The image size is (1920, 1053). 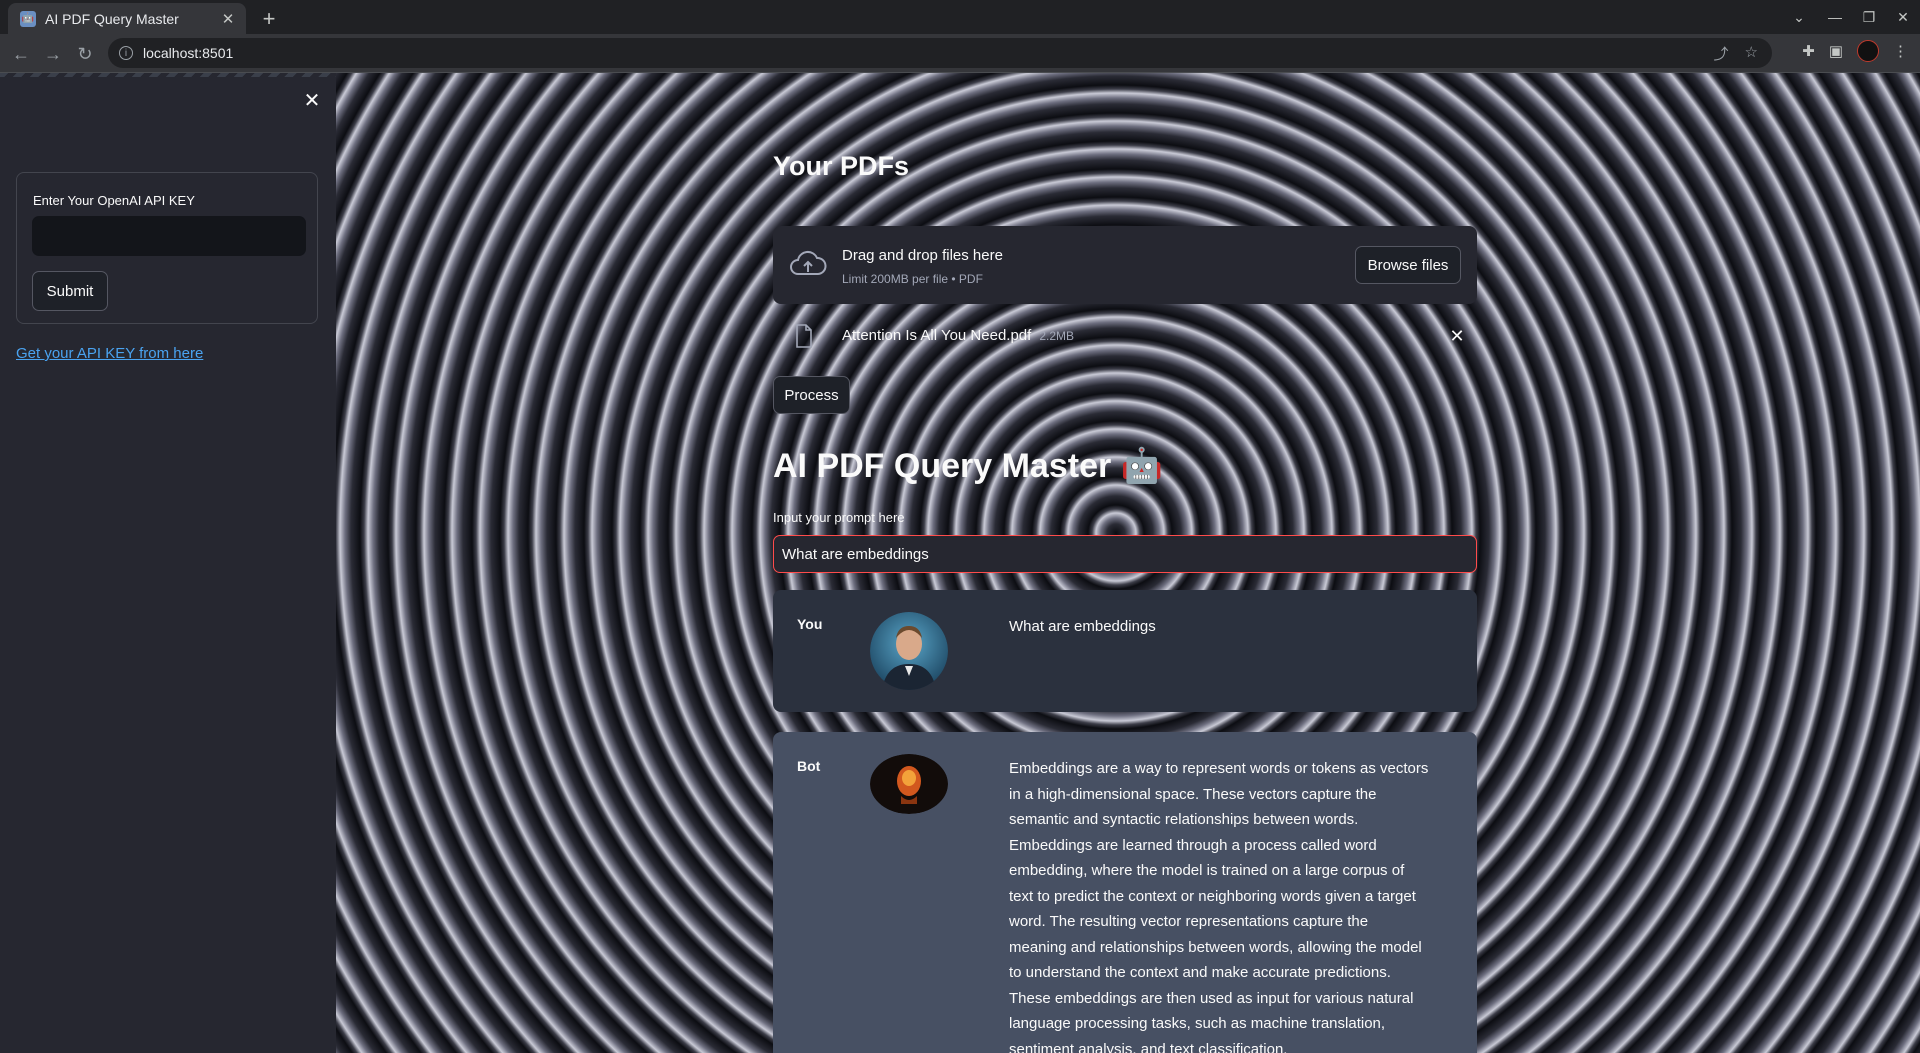 I want to click on prompt-input, so click(x=1125, y=554).